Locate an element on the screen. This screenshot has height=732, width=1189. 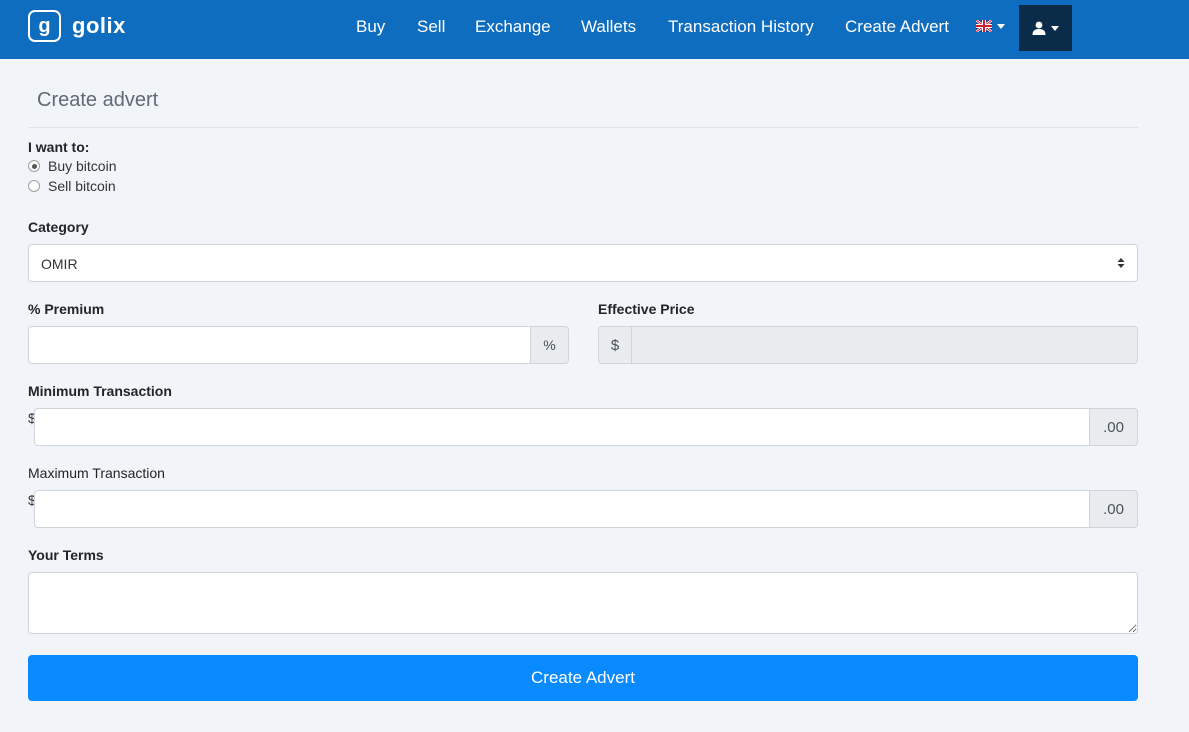
nav-wallets: Wallets is located at coordinates (608, 27).